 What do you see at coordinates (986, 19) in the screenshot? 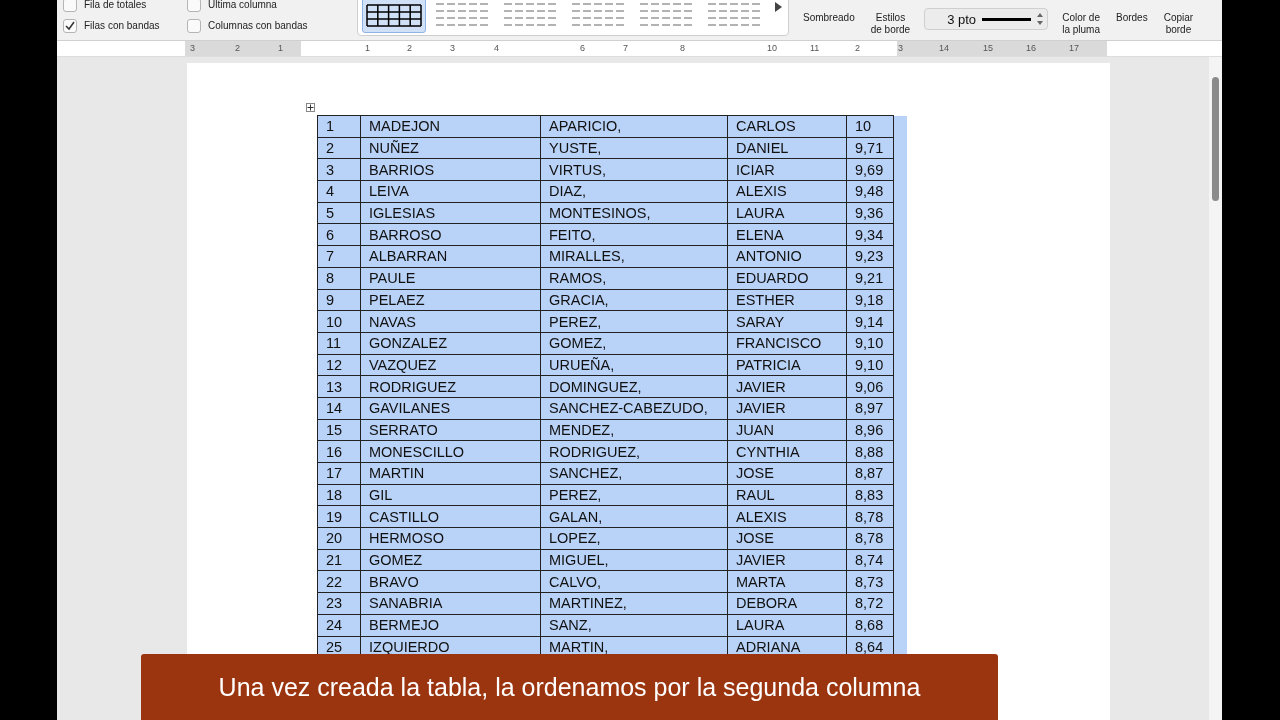
I see `line-weight-field: 3 pto` at bounding box center [986, 19].